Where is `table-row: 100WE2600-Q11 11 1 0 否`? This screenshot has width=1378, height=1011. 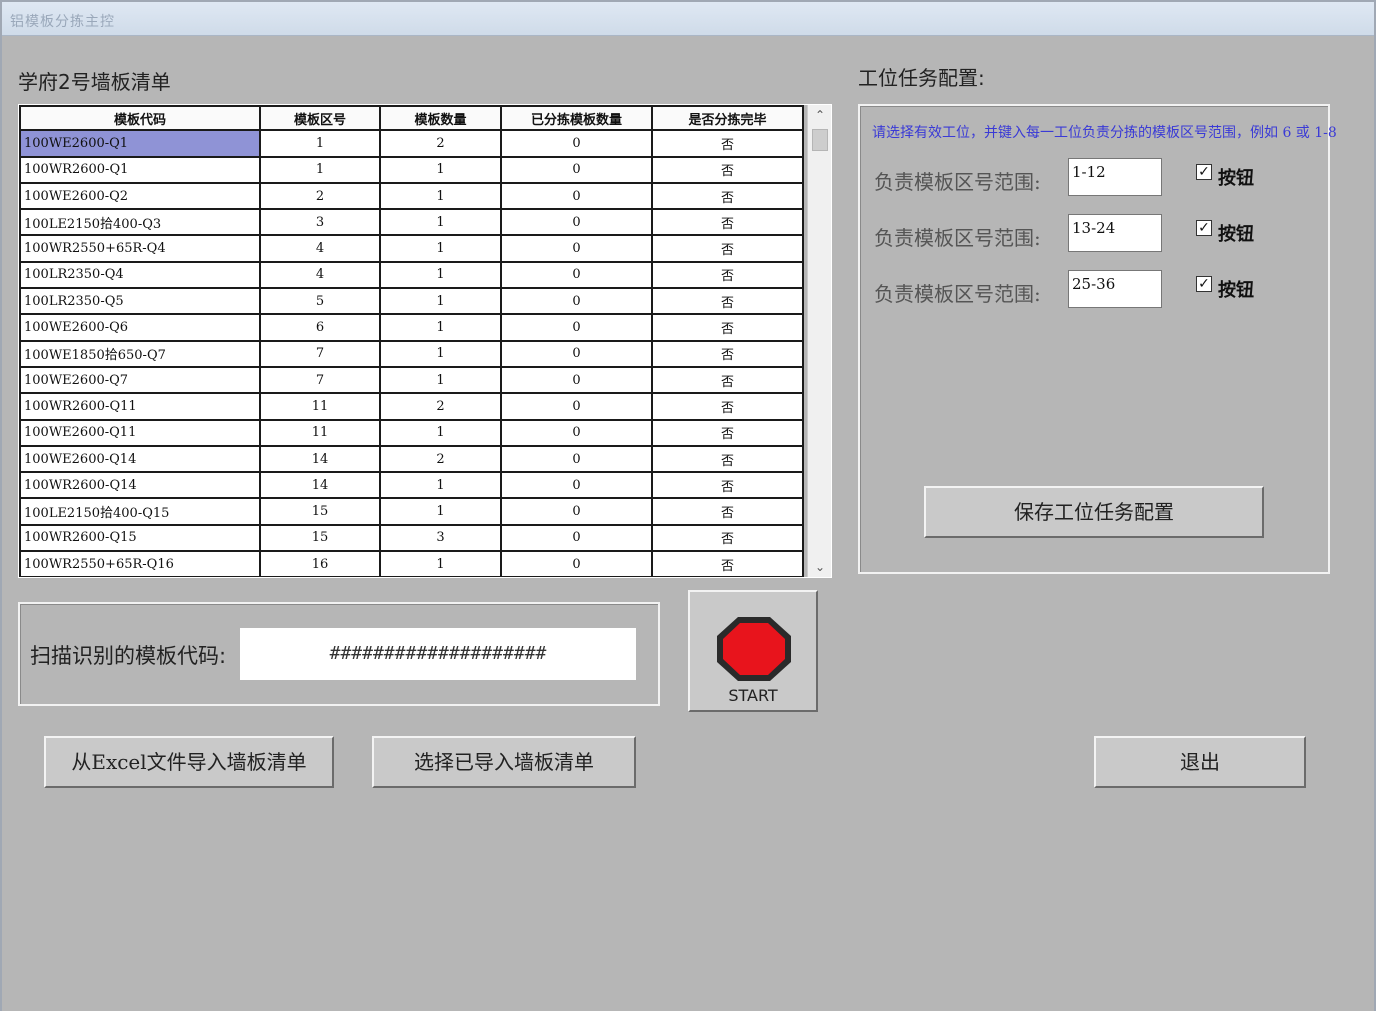
table-row: 100WE2600-Q11 11 1 0 否 is located at coordinates (411, 433).